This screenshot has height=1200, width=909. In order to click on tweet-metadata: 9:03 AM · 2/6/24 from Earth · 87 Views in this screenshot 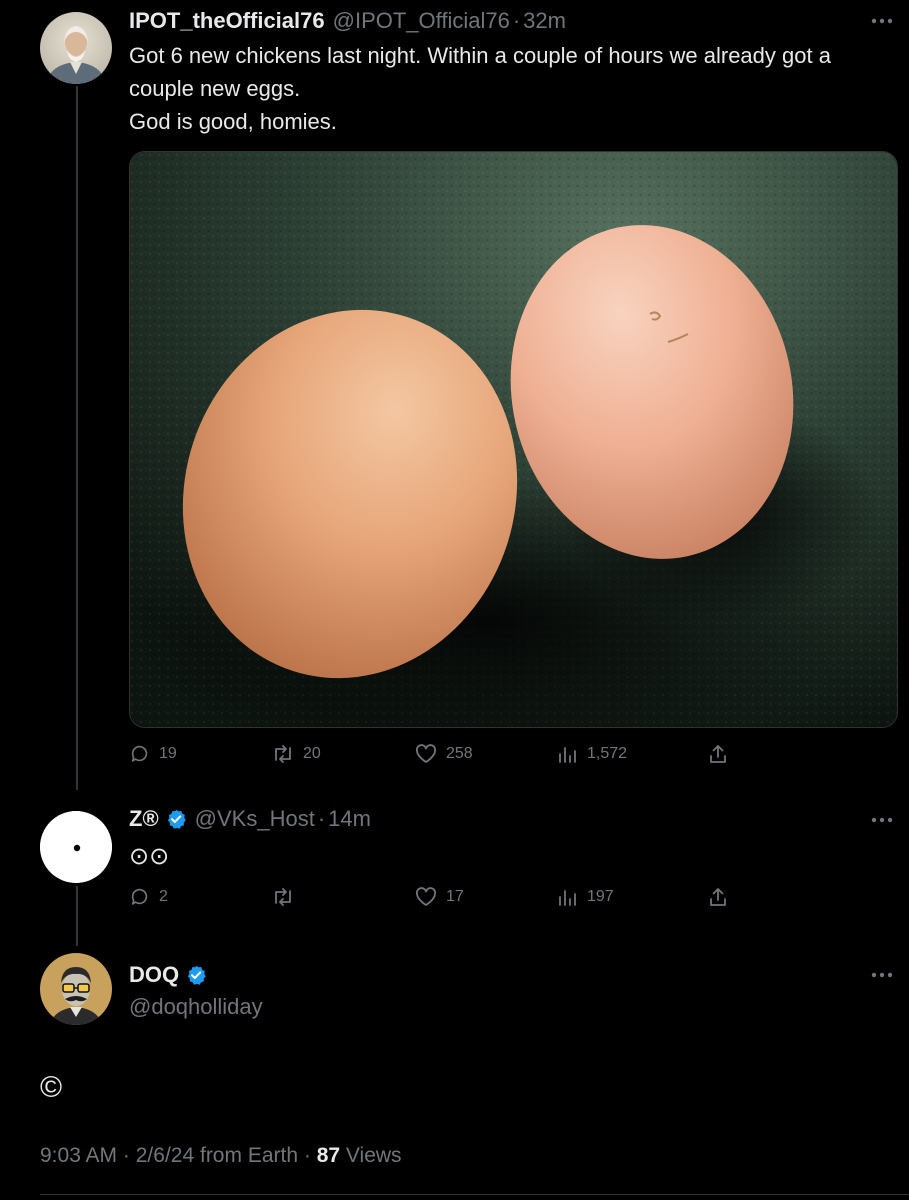, I will do `click(221, 1156)`.